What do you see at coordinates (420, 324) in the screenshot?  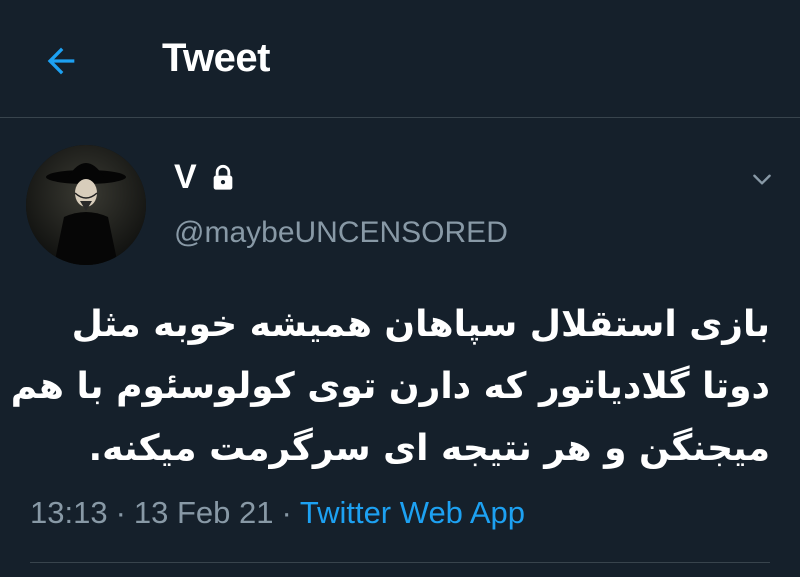 I see `tweet-text-line: بازی استقلال سپاهان همیشه خوبه مثل` at bounding box center [420, 324].